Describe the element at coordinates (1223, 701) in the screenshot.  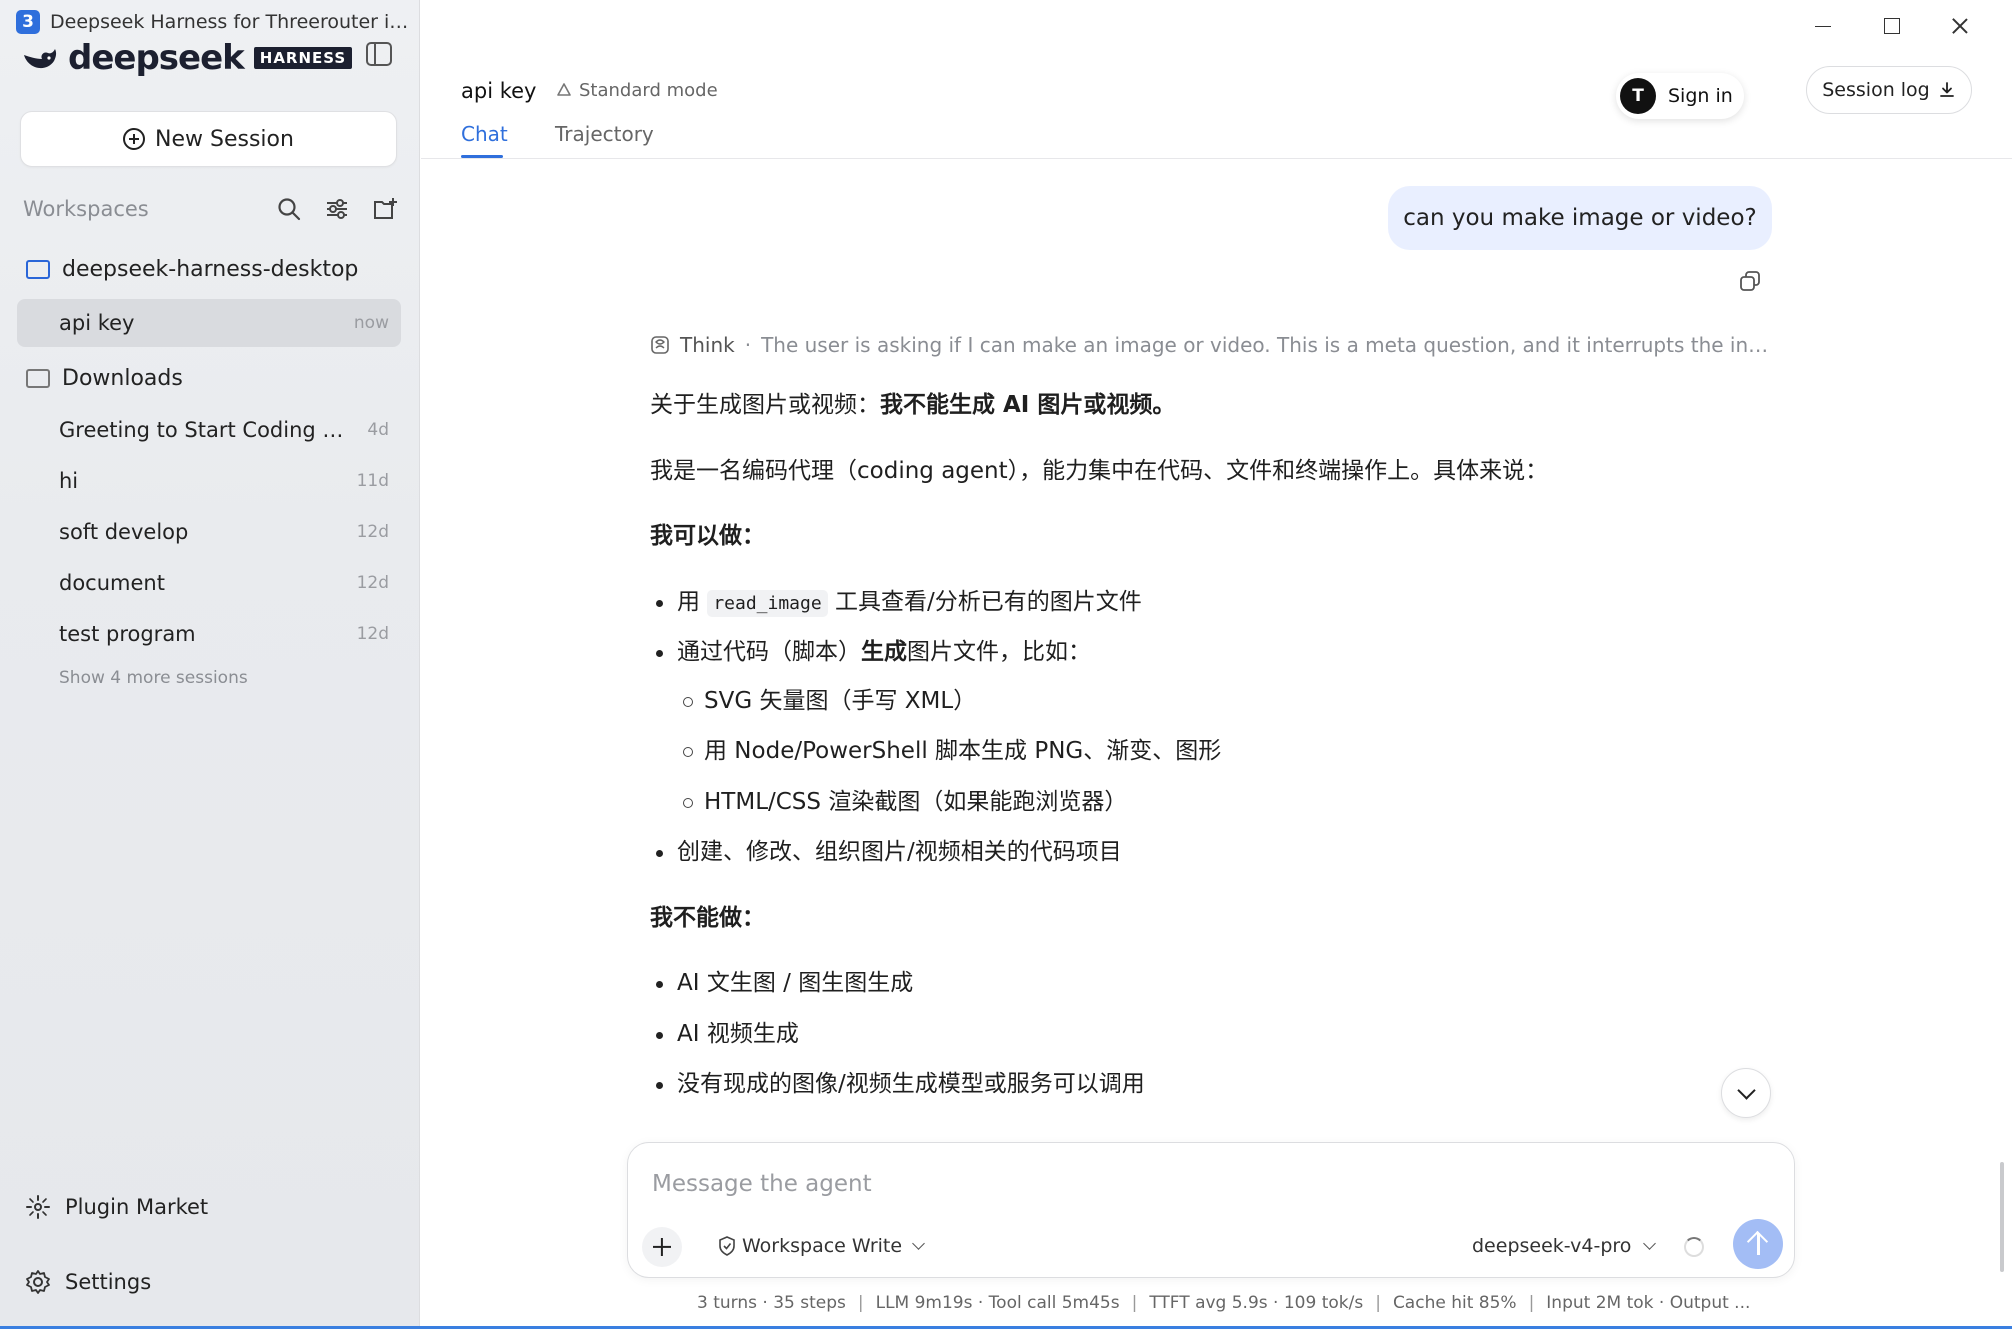
I see `sub-list-item: SVG 矢量图（手写 XML）` at that location.